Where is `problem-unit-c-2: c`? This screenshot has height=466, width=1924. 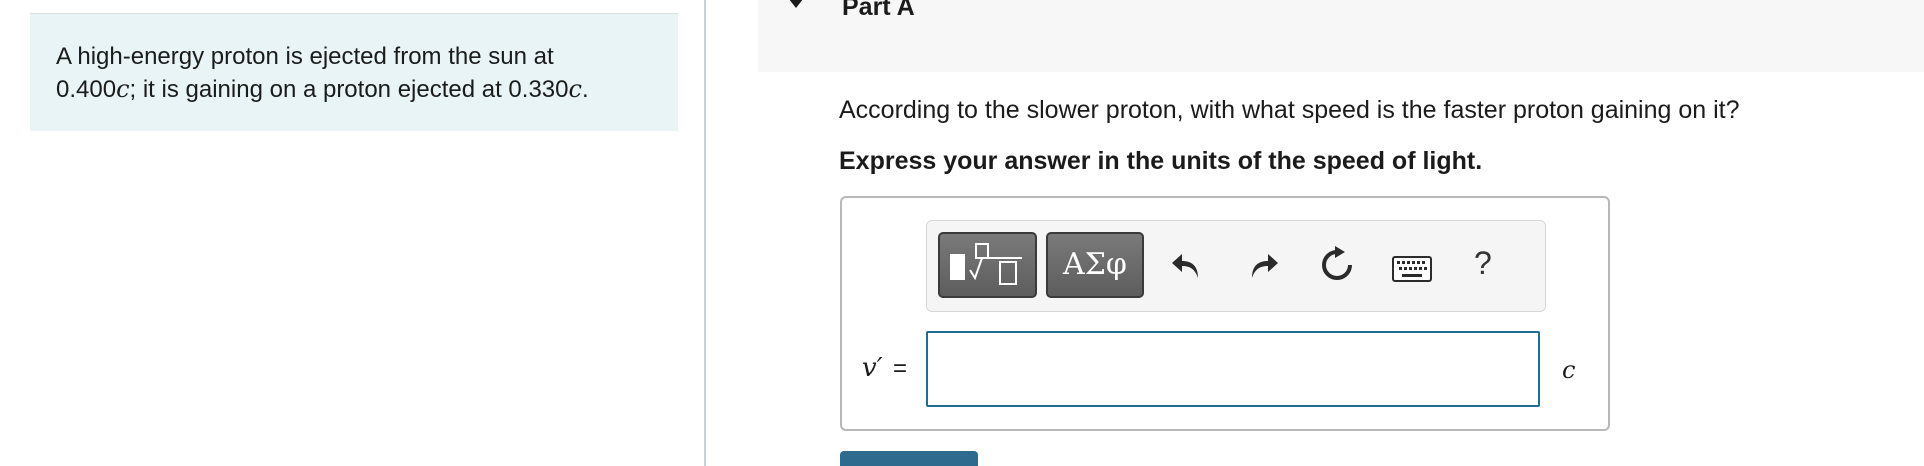 problem-unit-c-2: c is located at coordinates (575, 89).